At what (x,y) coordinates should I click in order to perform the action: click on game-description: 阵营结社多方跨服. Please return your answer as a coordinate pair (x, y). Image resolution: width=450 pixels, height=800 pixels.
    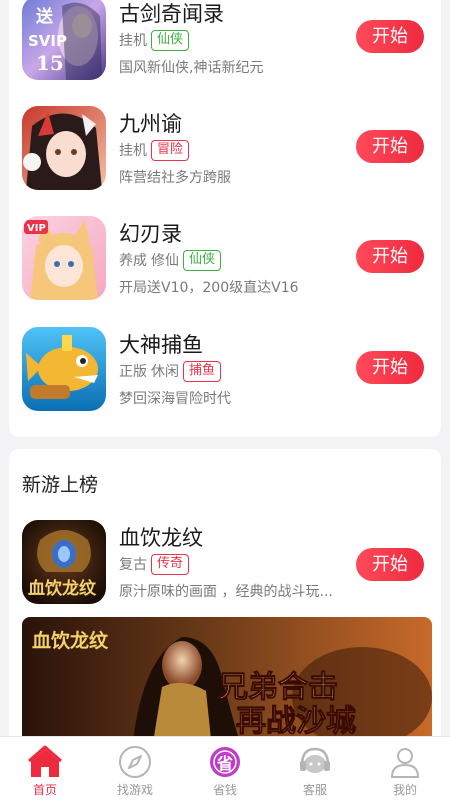
    Looking at the image, I should click on (175, 178).